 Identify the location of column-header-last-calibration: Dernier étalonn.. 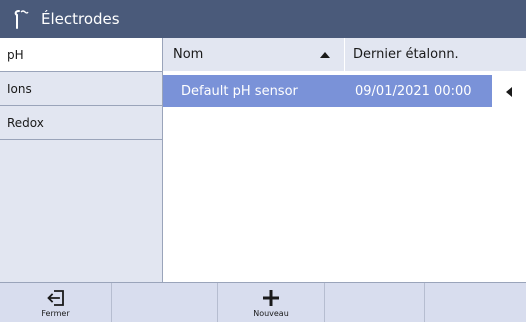
(435, 54).